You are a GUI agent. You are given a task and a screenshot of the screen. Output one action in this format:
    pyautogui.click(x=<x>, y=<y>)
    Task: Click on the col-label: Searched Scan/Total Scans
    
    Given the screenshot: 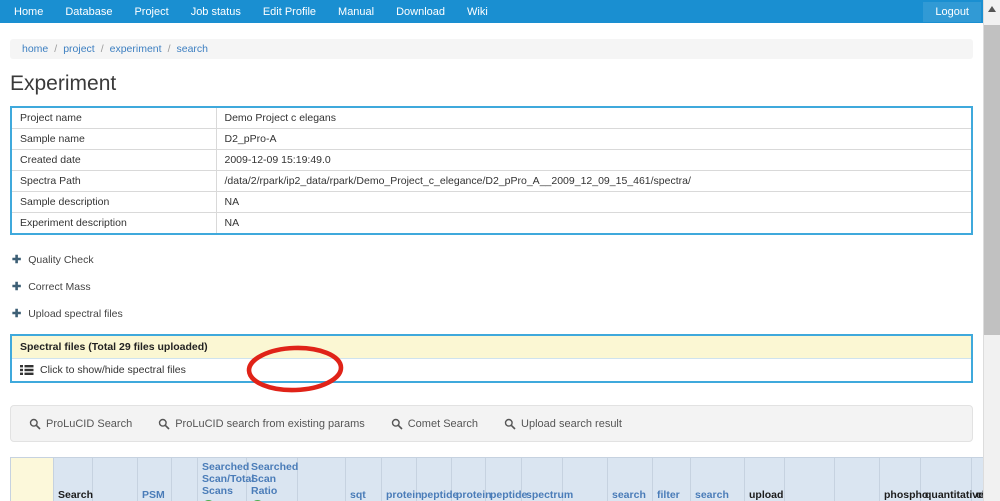 What is the action you would take?
    pyautogui.click(x=228, y=479)
    